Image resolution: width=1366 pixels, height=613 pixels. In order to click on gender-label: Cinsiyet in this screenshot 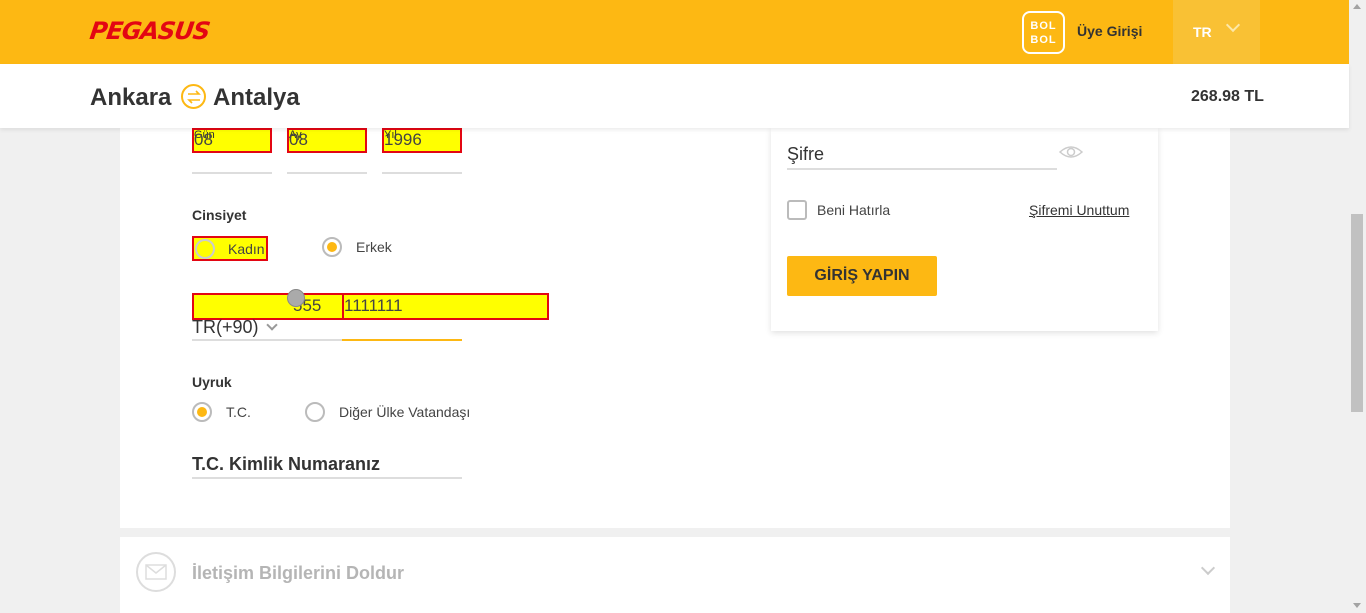, I will do `click(219, 215)`.